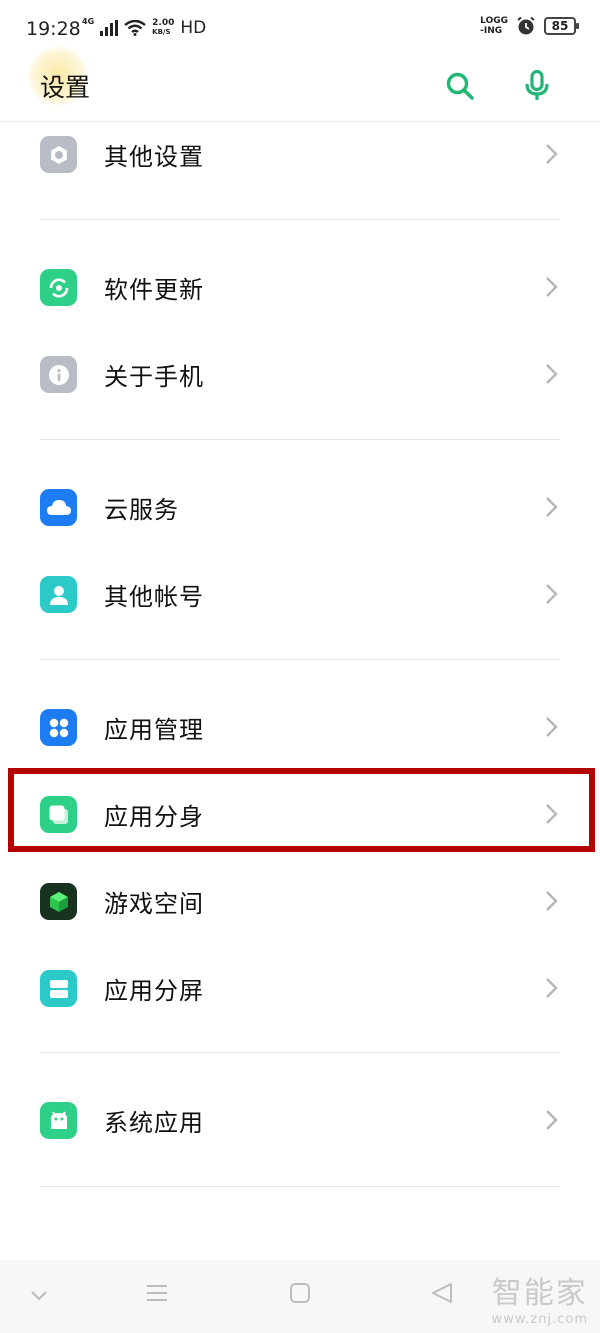  Describe the element at coordinates (154, 597) in the screenshot. I see `settings-item-label: 其他帐号` at that location.